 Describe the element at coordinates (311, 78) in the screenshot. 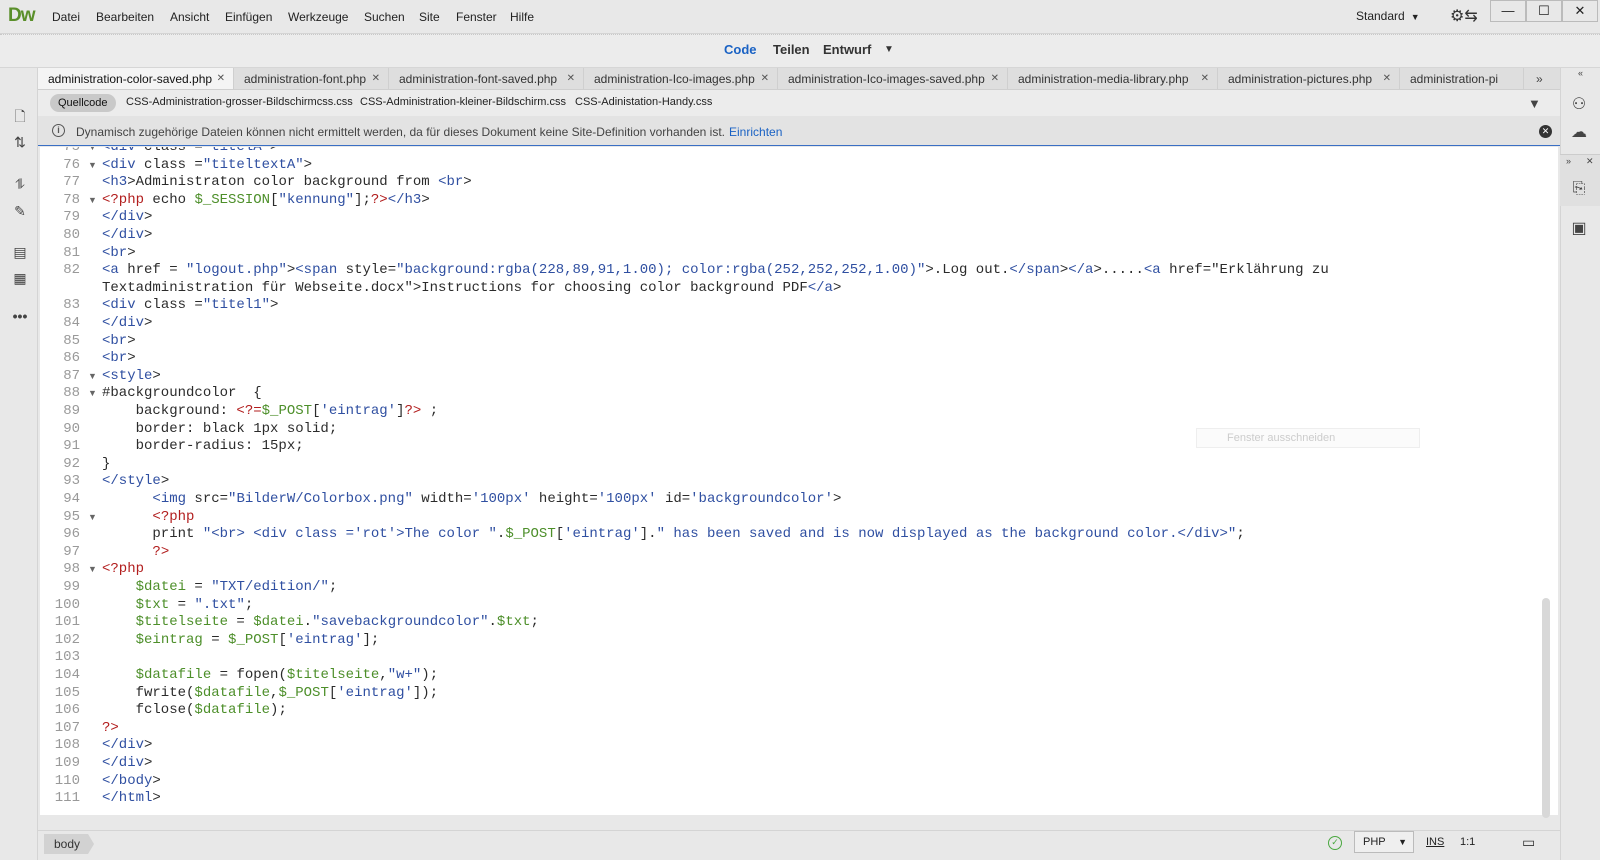

I see `tab-administration-font: administration-font.php ✕` at that location.